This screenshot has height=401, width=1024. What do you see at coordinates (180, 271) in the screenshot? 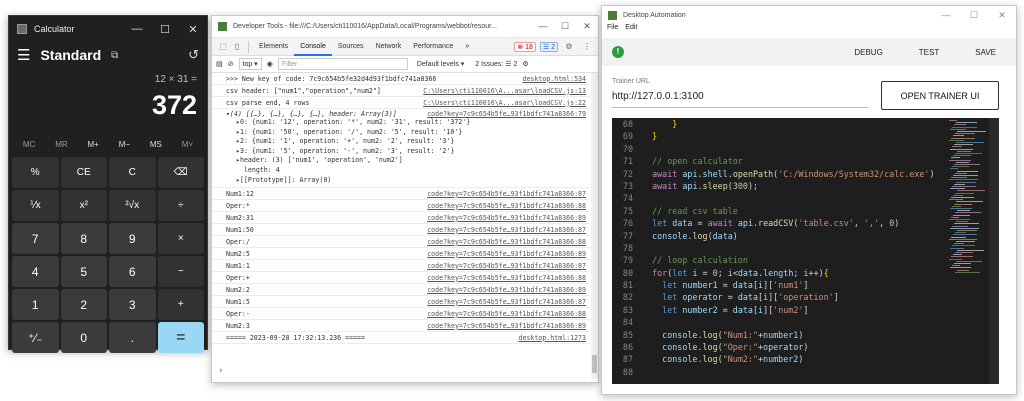
I see `subtract-key: −` at bounding box center [180, 271].